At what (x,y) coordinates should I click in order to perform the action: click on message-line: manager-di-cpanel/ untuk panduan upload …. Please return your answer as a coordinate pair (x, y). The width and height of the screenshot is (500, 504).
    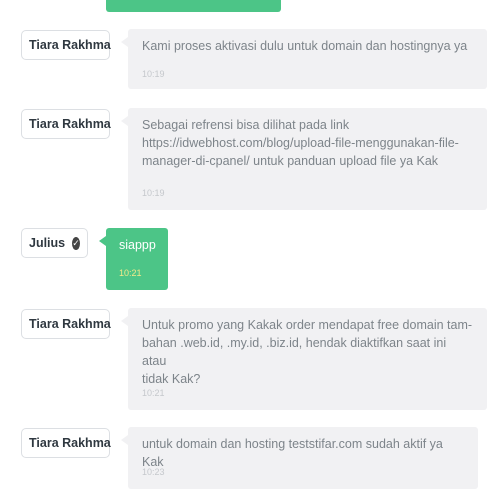
    Looking at the image, I should click on (290, 161).